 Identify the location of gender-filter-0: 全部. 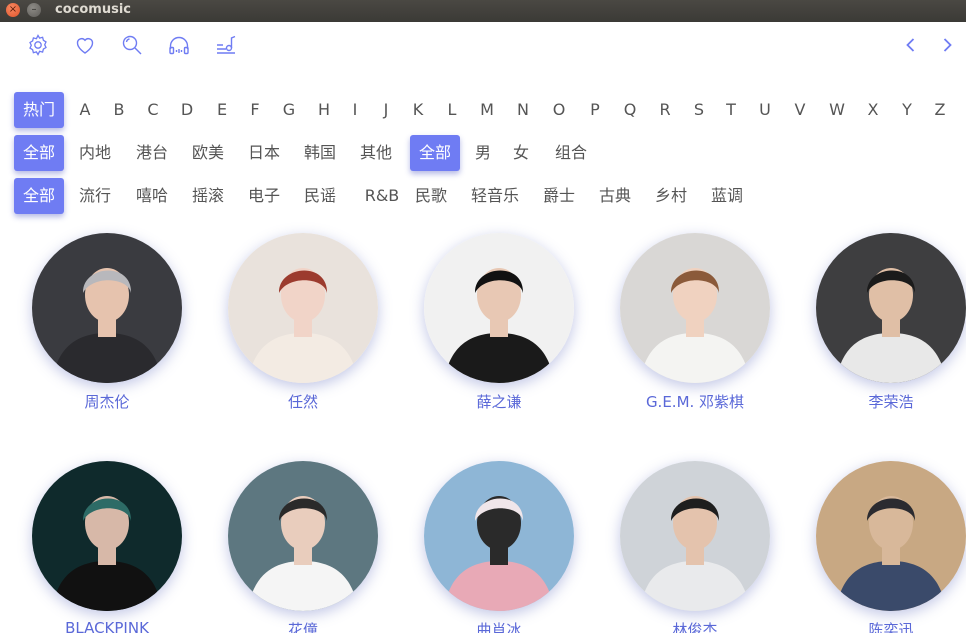
(435, 153).